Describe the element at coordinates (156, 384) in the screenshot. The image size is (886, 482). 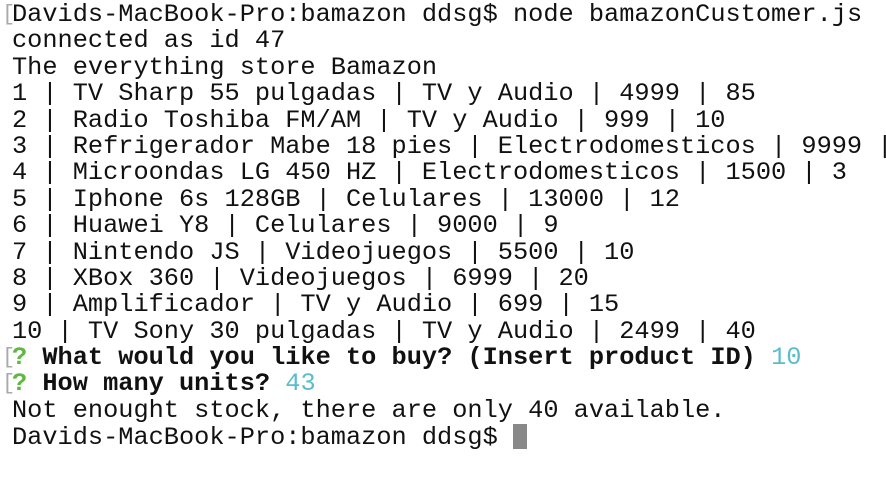
I see `question-text: How many units?` at that location.